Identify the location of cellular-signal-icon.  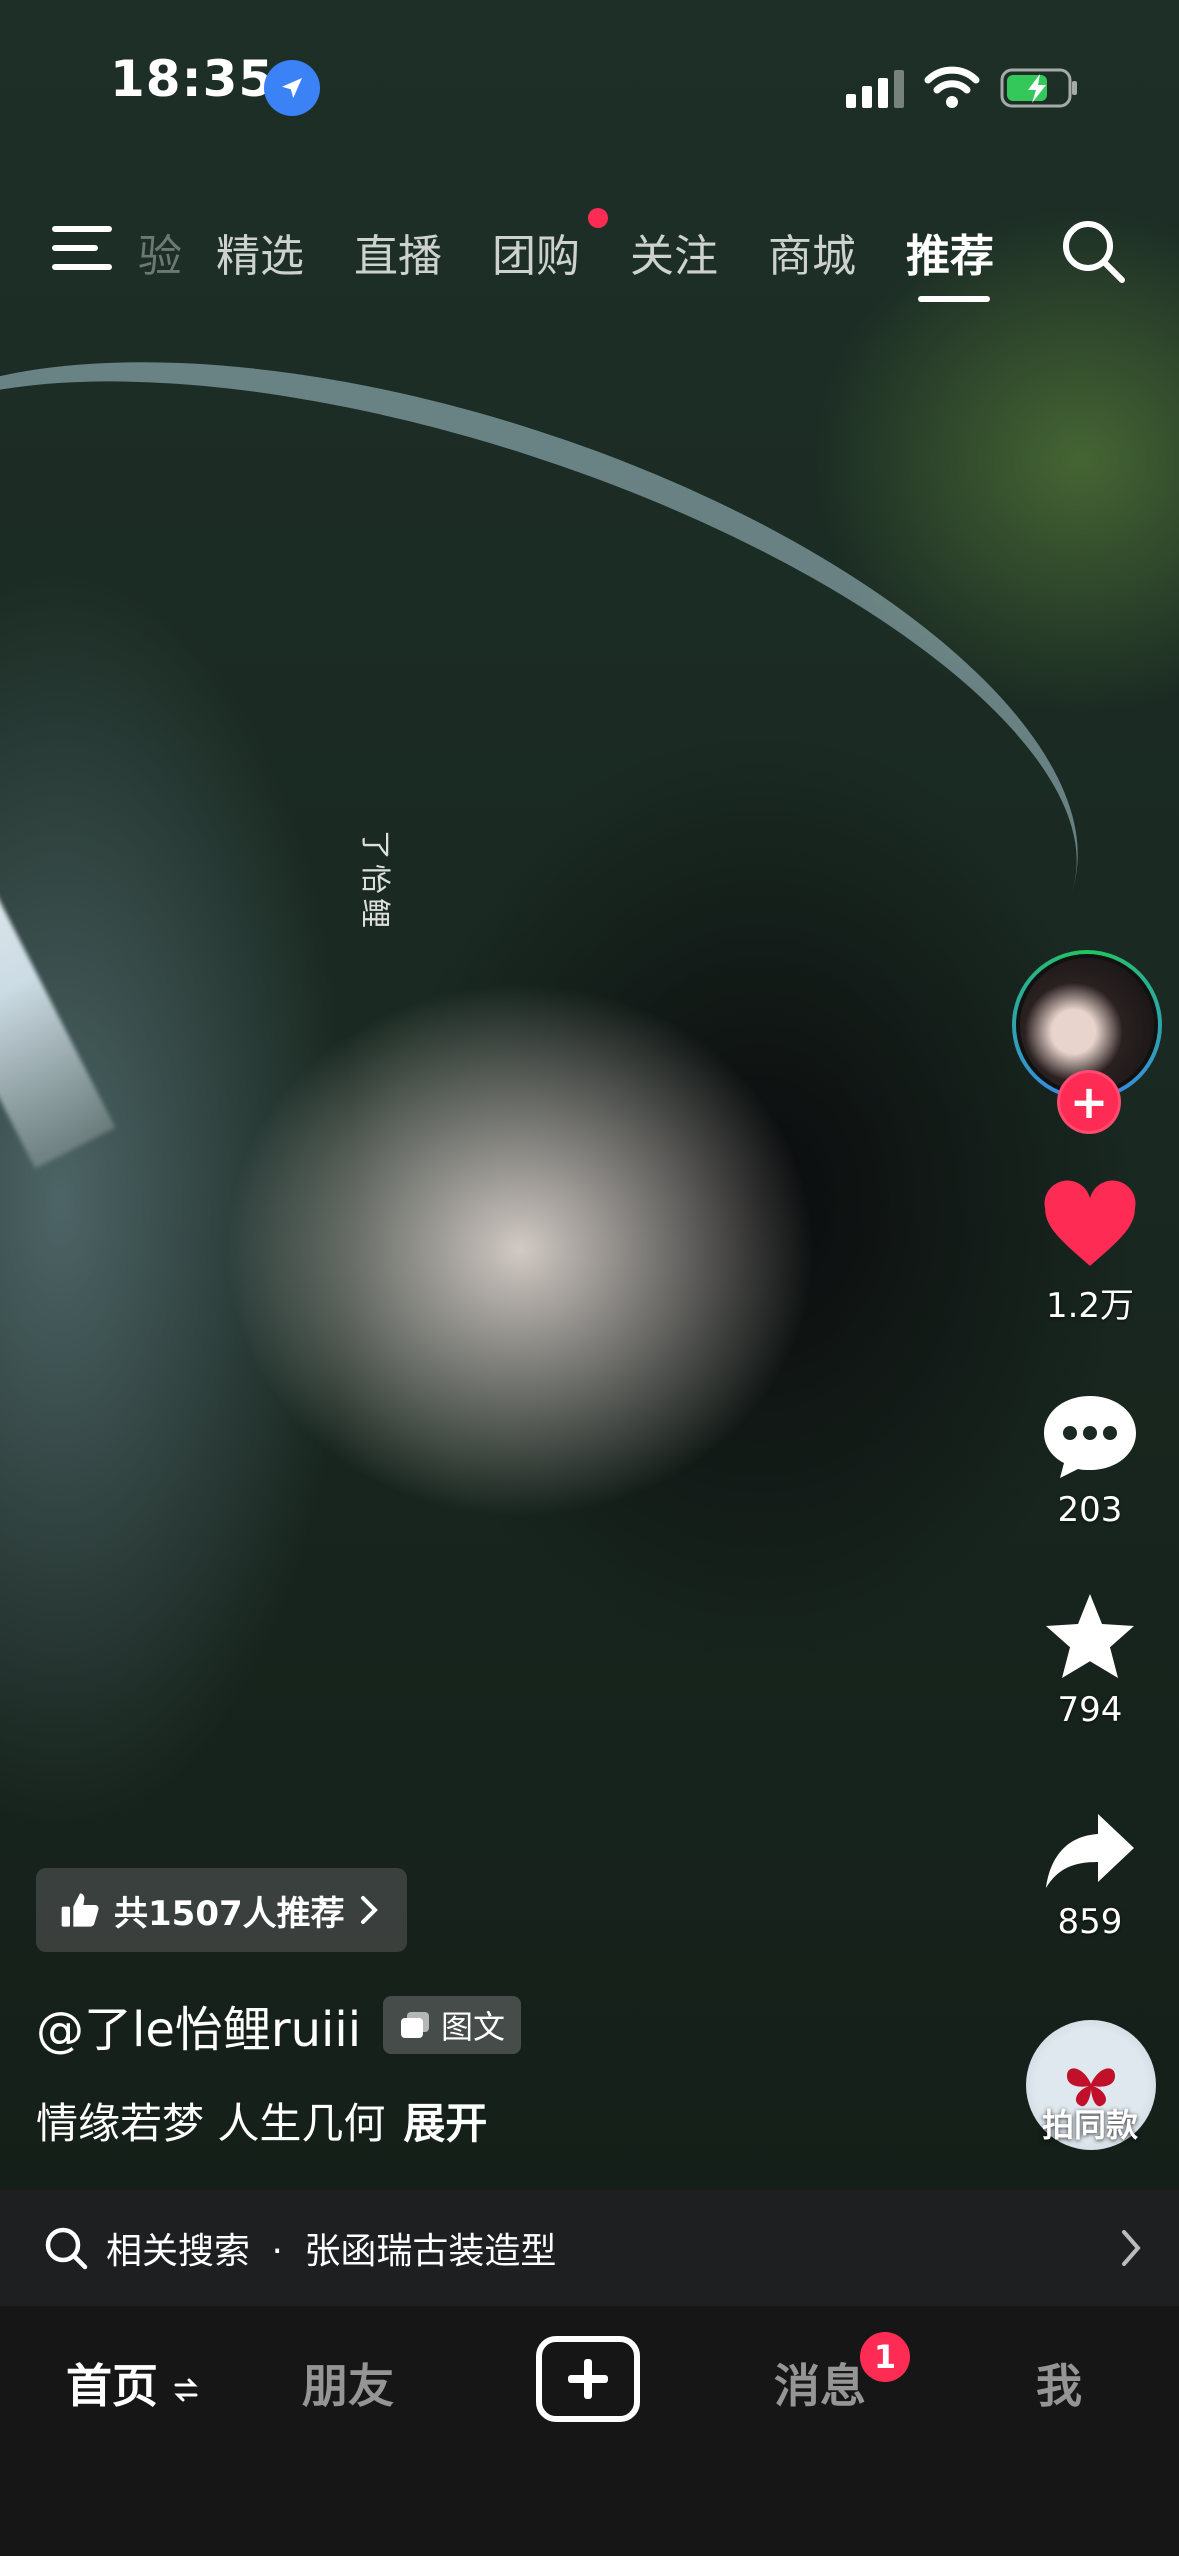
(875, 89).